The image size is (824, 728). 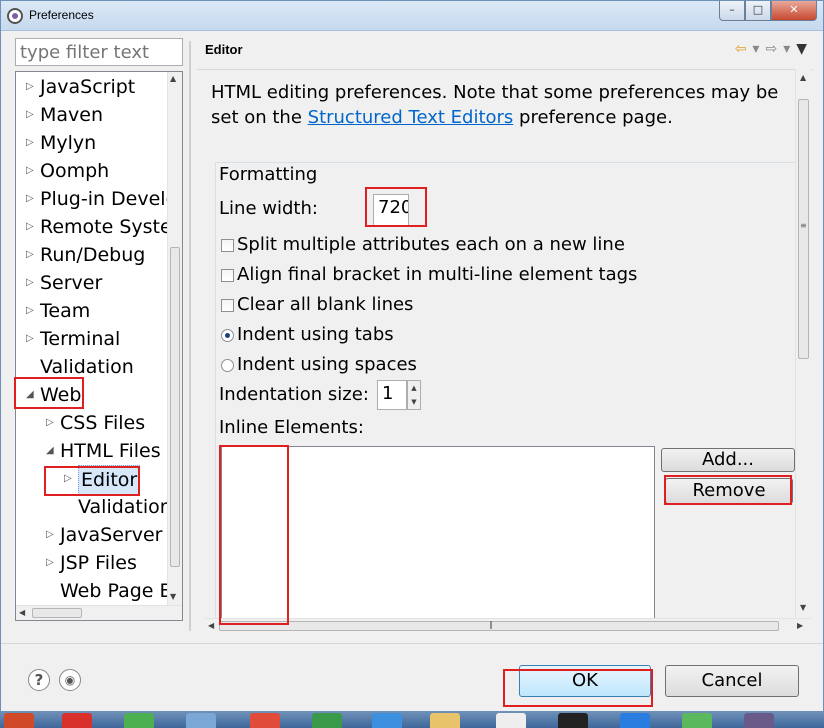 What do you see at coordinates (315, 334) in the screenshot?
I see `radio-label: Indent using tabs` at bounding box center [315, 334].